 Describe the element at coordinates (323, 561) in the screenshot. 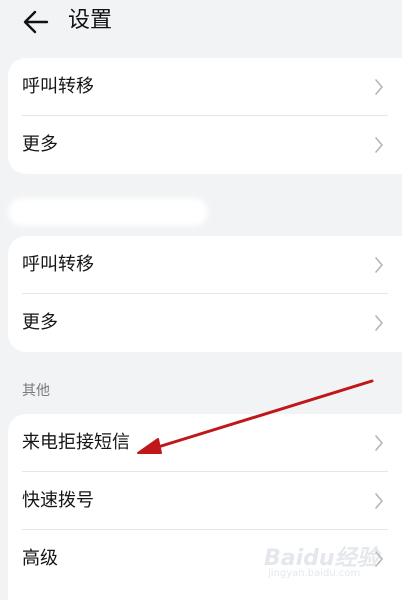

I see `baidu-jingyan-watermark: Baidu经验 jingyan.baidu.com` at that location.